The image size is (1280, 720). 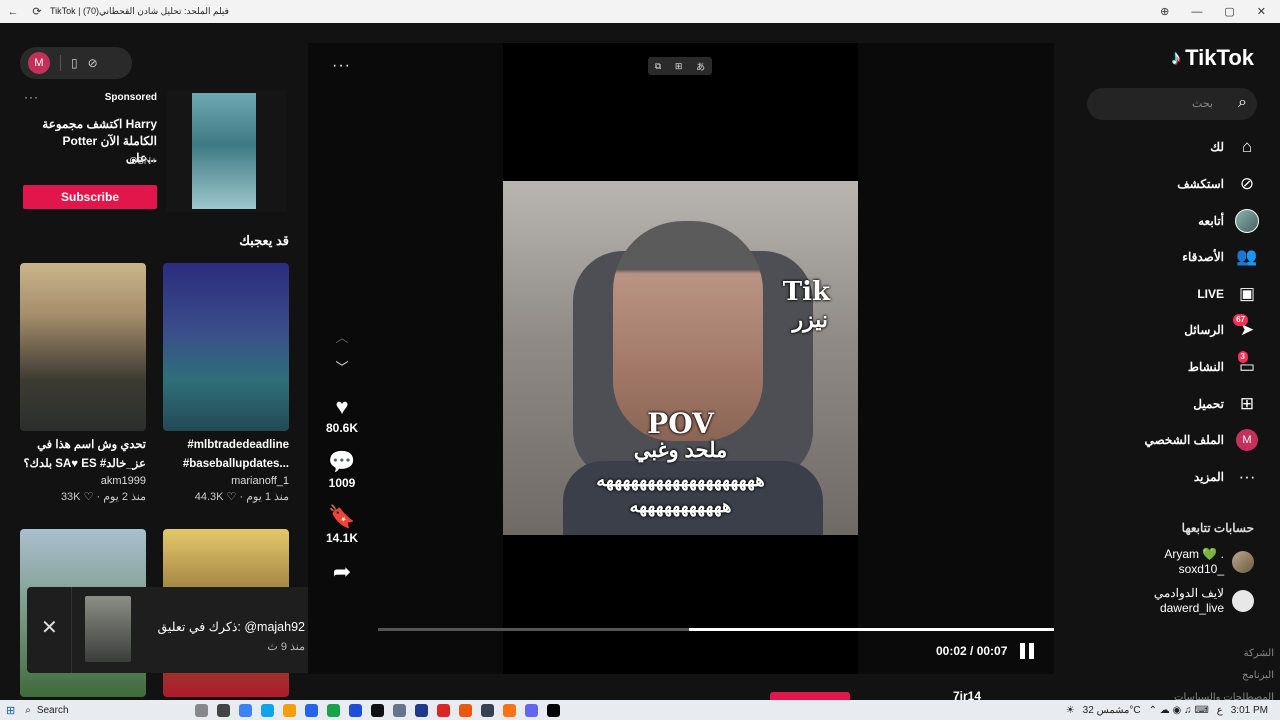 I want to click on following-account: لايف الدوادمي dawerd_live, so click(x=1204, y=601).